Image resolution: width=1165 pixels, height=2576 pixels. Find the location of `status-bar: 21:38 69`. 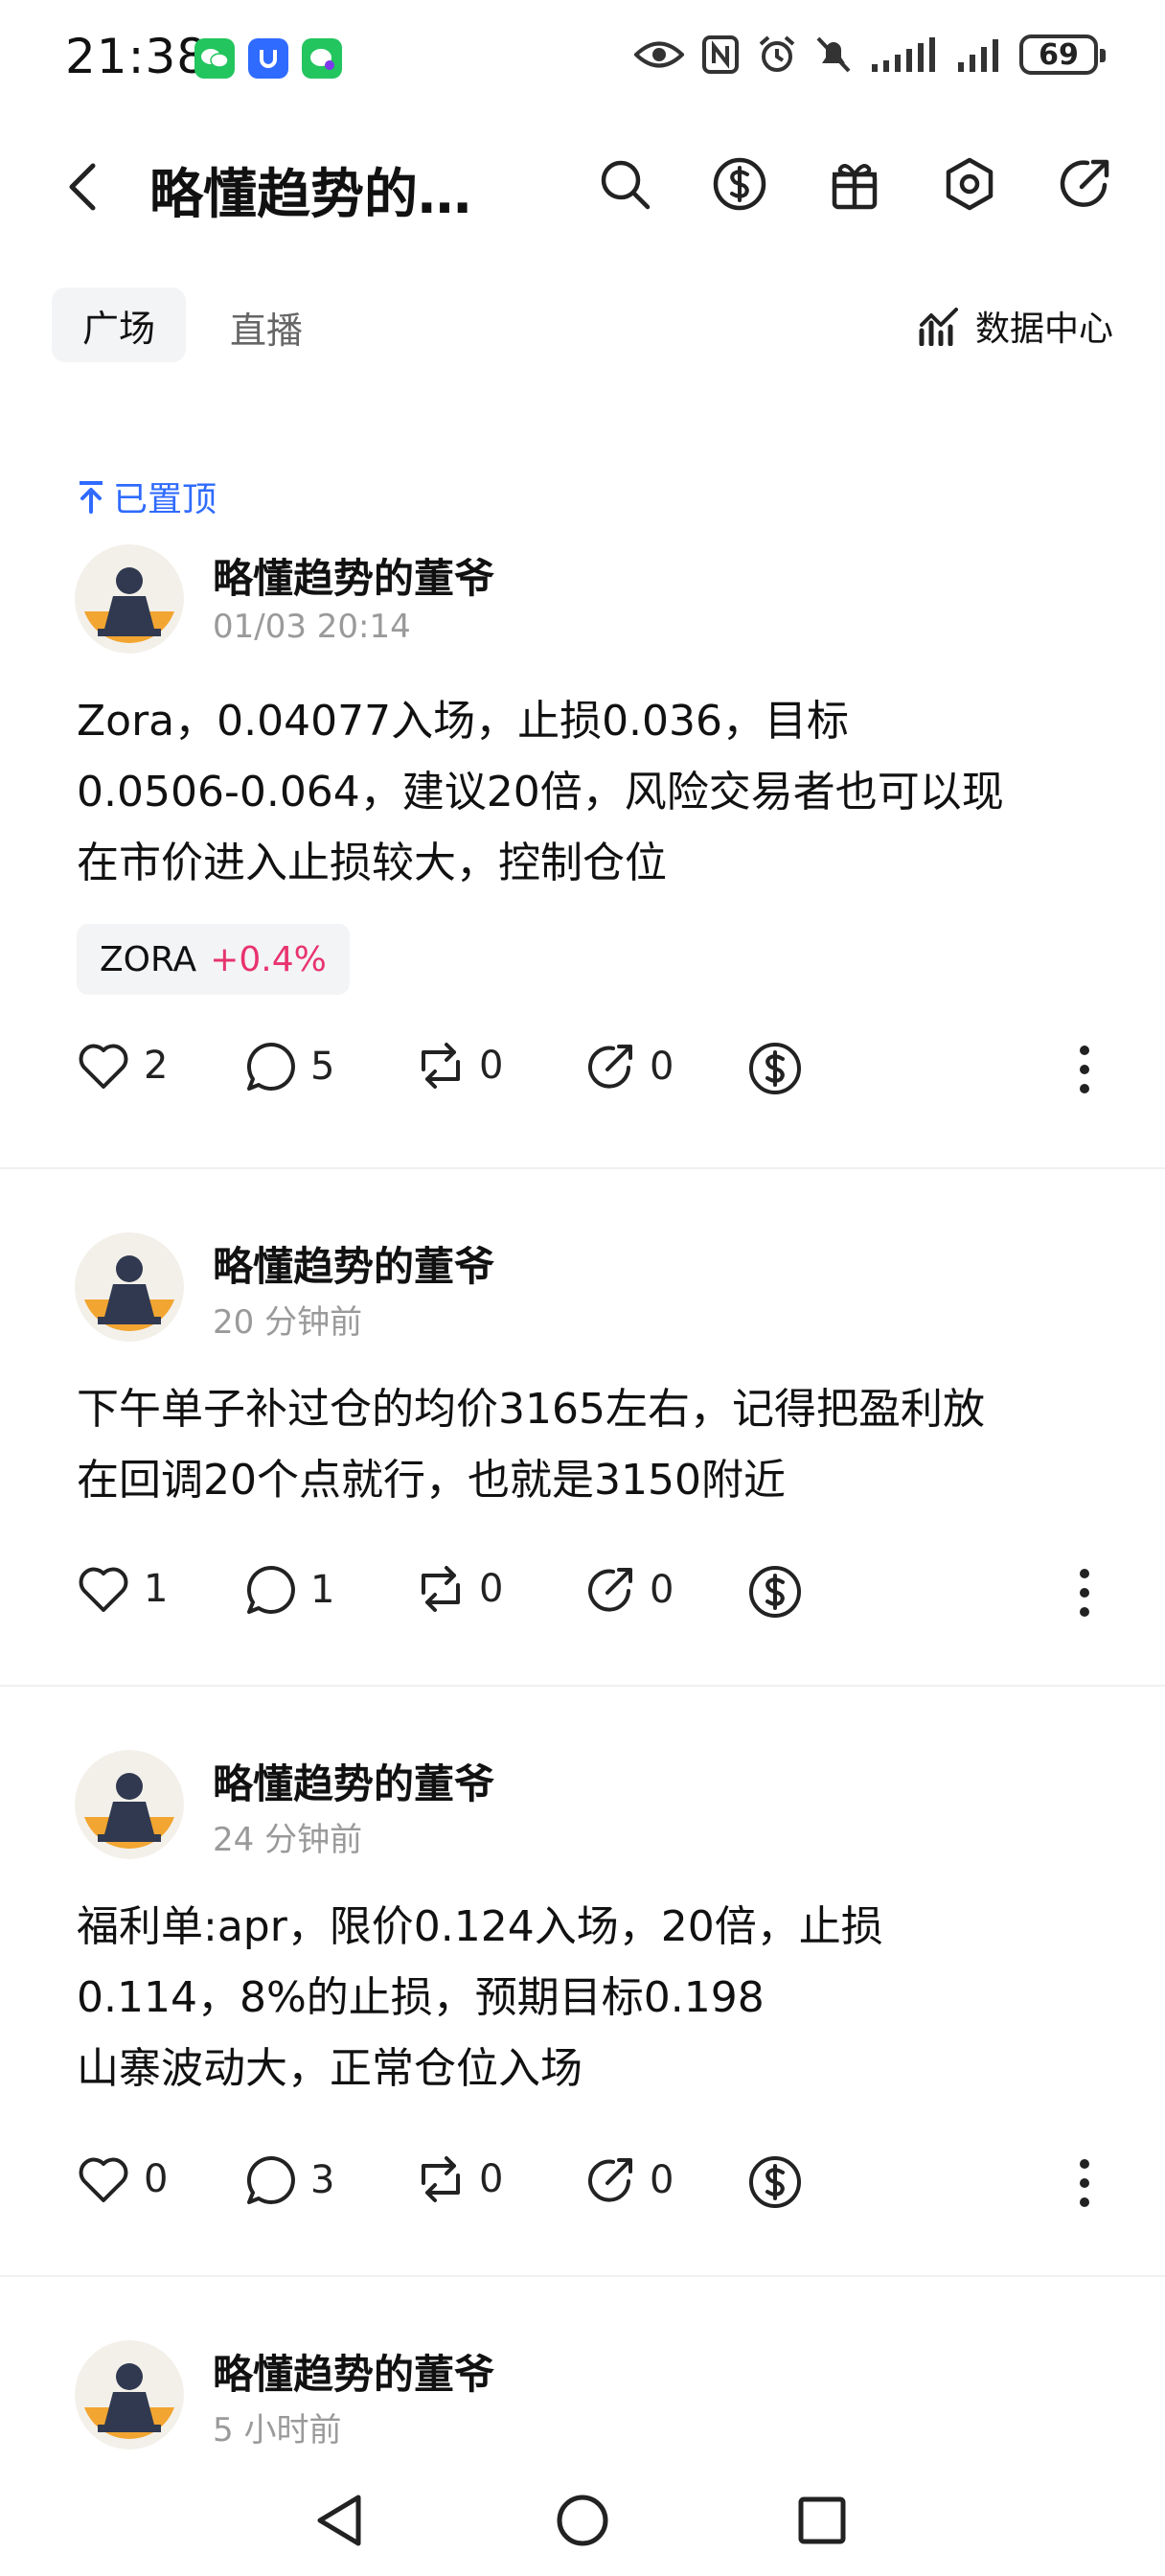

status-bar: 21:38 69 is located at coordinates (582, 57).